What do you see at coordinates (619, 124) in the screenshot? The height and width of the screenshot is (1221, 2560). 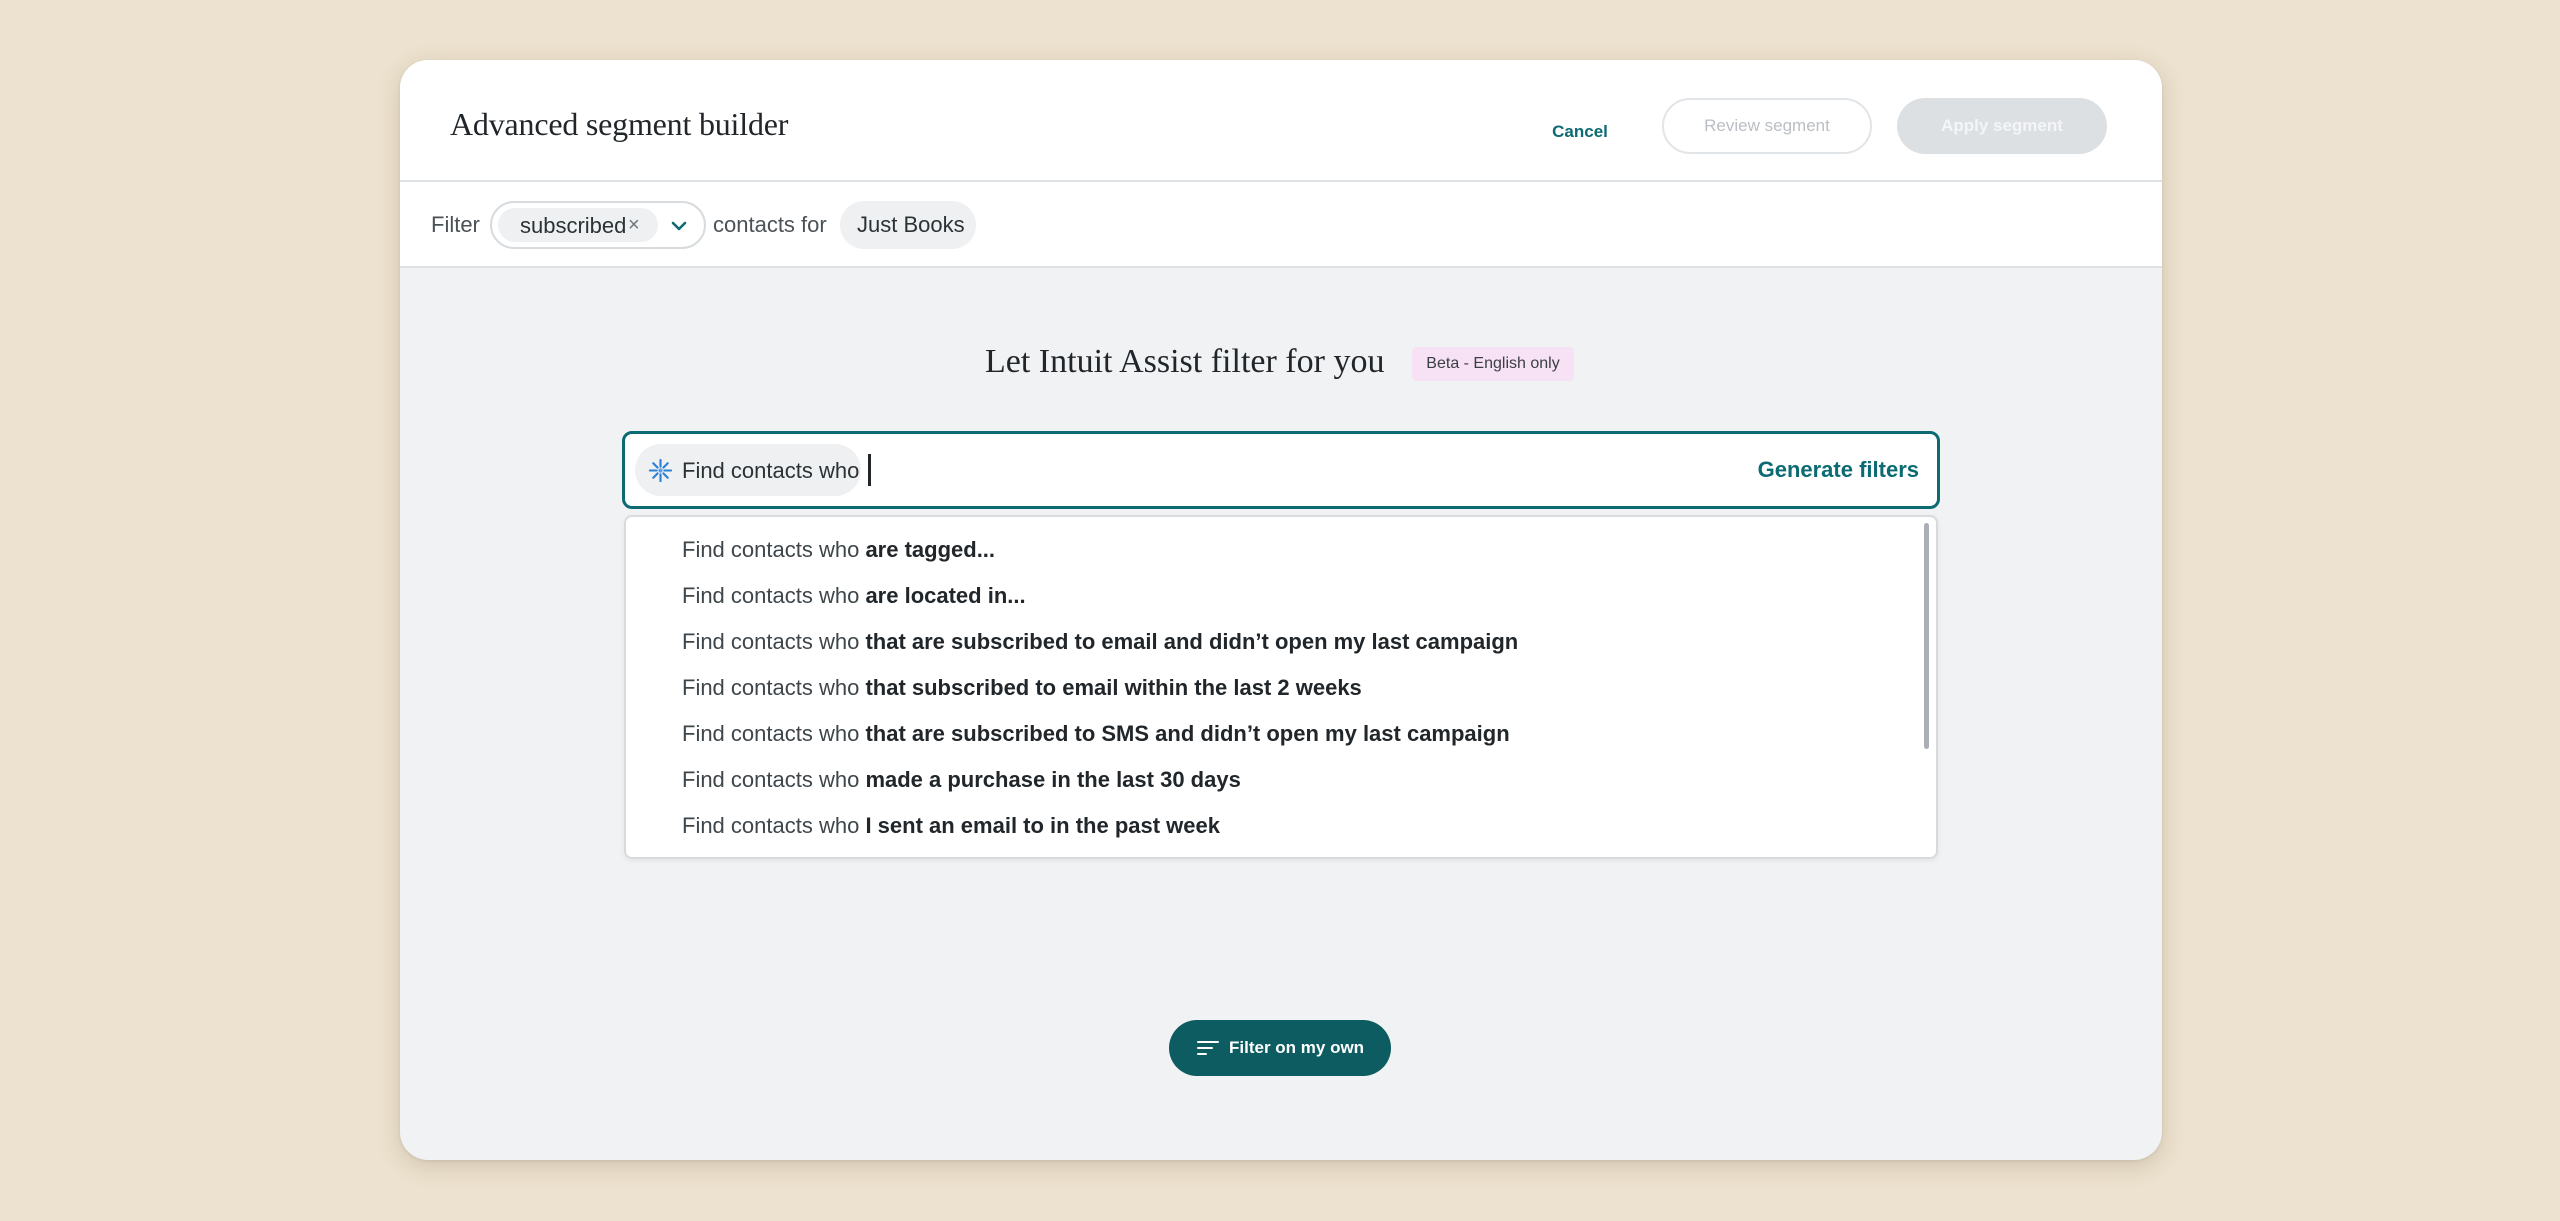 I see `page-title: Advanced segment builder` at bounding box center [619, 124].